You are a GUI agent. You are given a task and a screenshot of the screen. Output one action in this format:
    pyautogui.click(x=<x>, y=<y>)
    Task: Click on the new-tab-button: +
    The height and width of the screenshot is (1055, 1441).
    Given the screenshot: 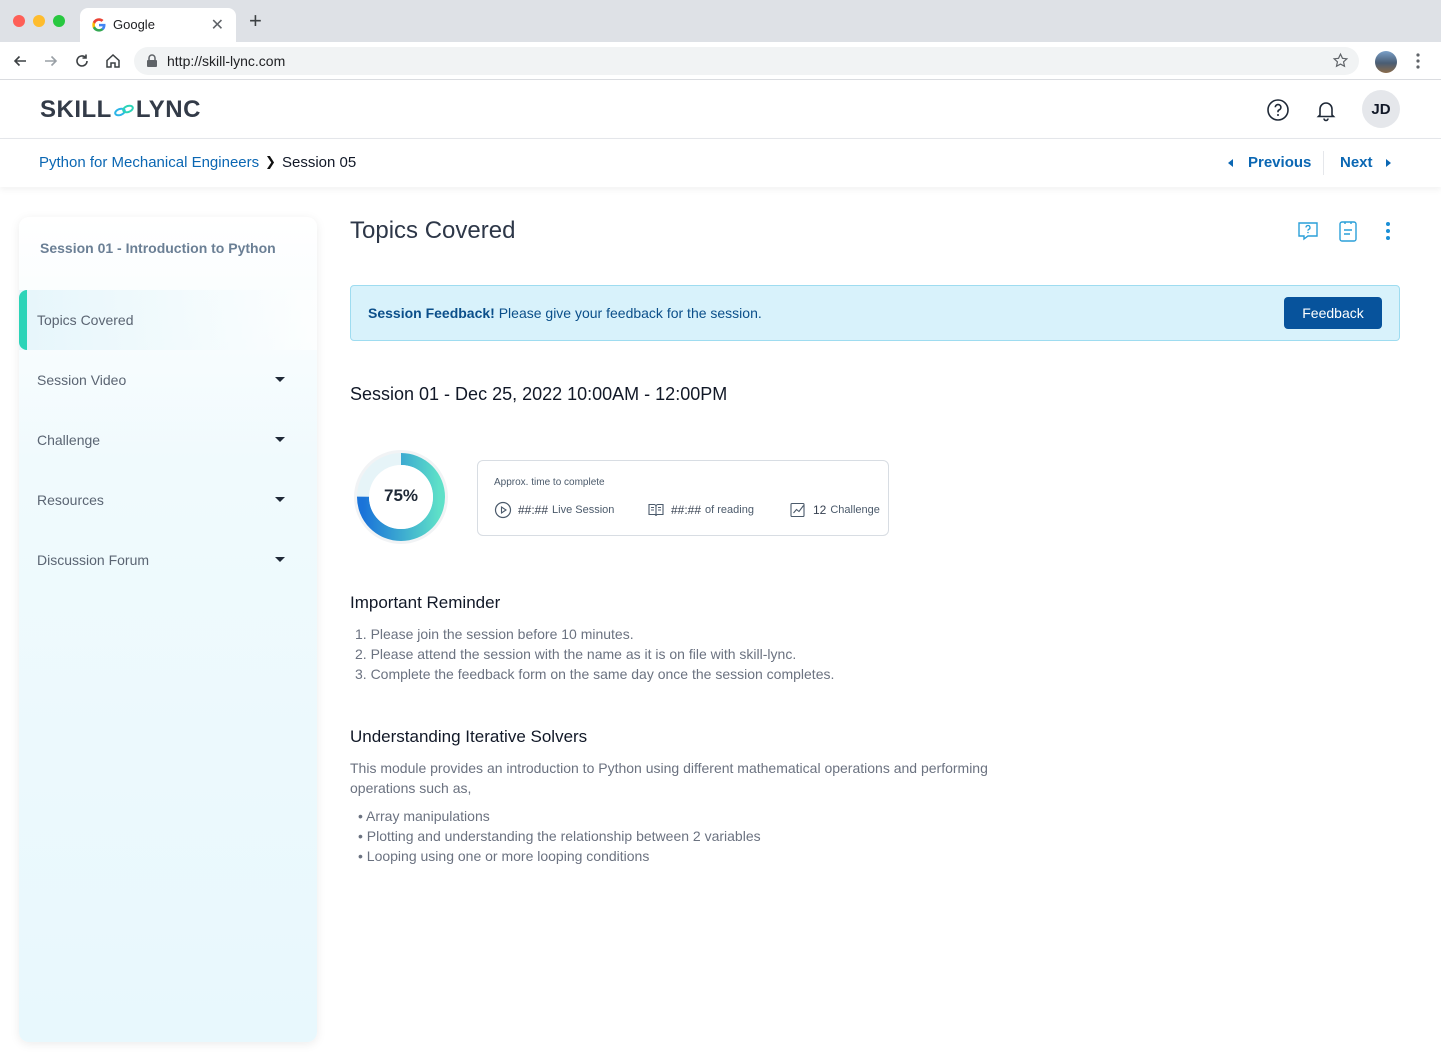 What is the action you would take?
    pyautogui.click(x=255, y=21)
    